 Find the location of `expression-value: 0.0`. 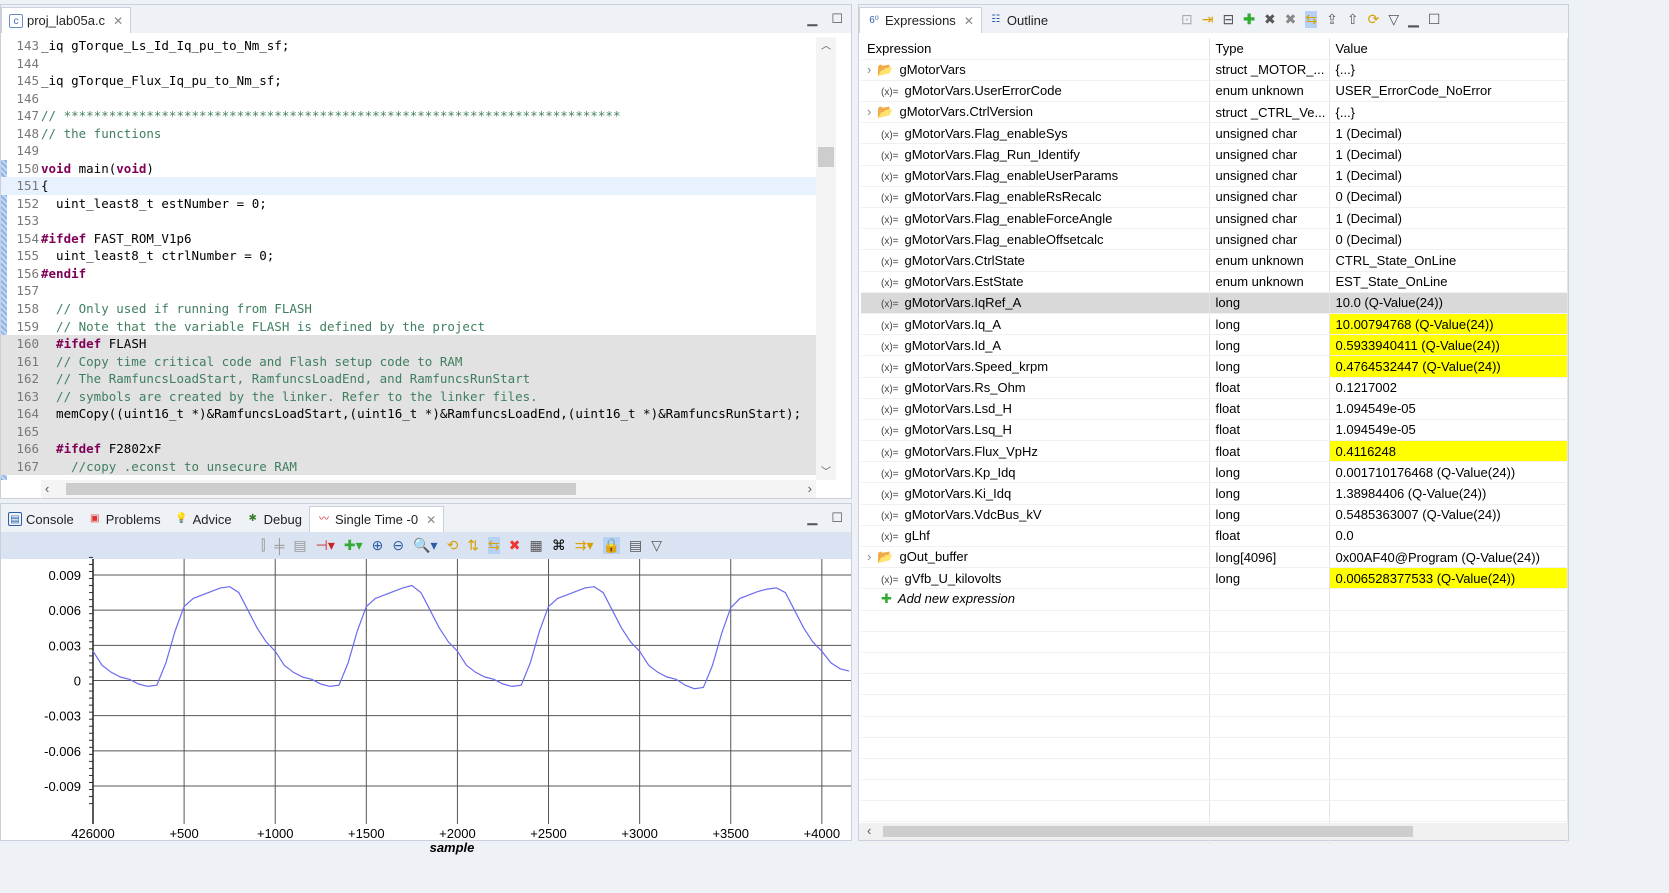

expression-value: 0.0 is located at coordinates (1448, 536).